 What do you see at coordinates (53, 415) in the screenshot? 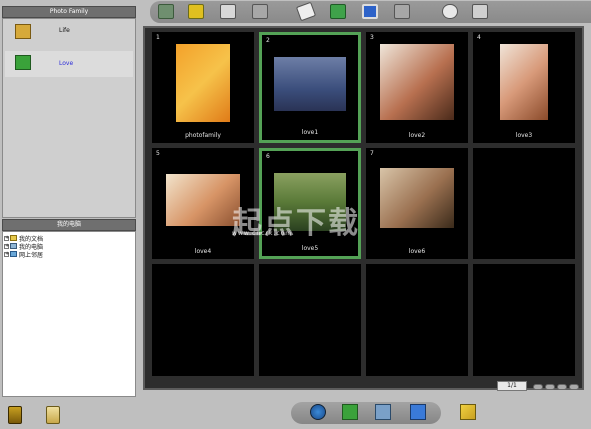
I see `trash-empty-icon` at bounding box center [53, 415].